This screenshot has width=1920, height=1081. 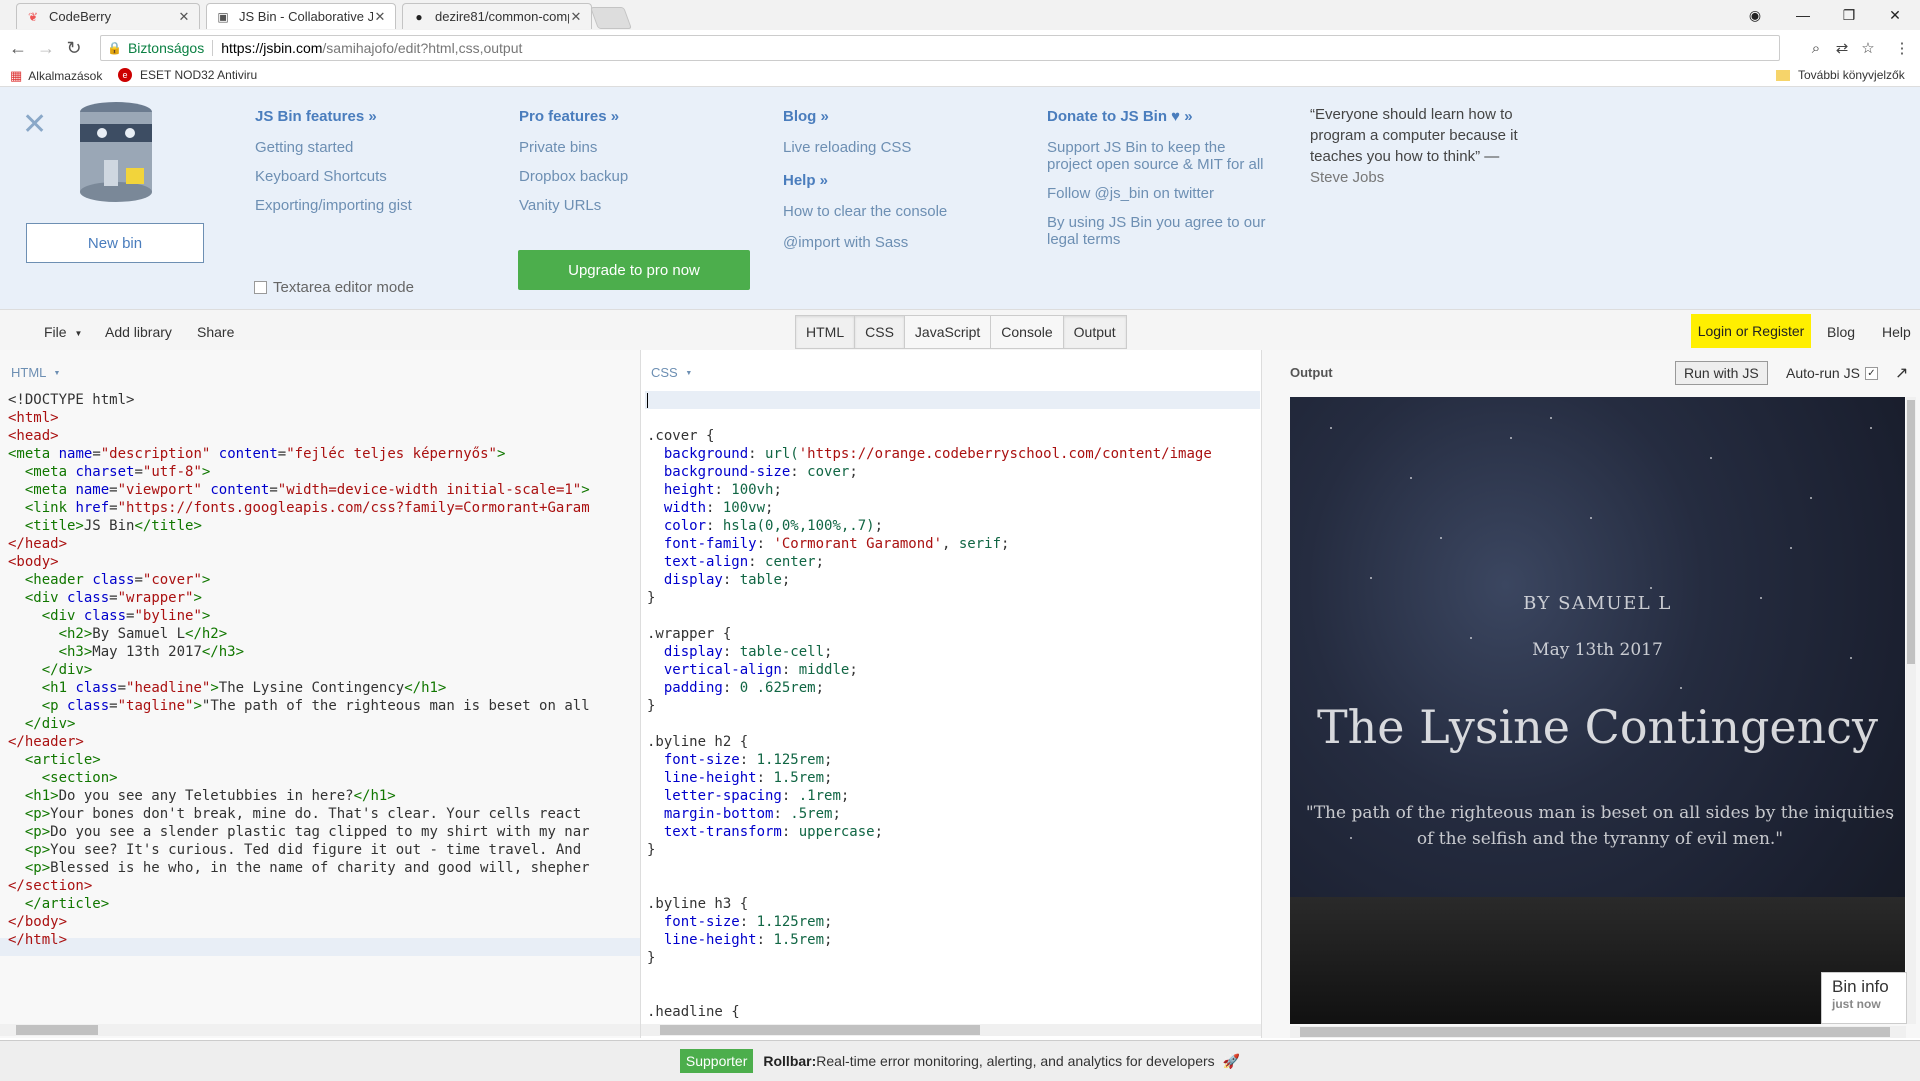 I want to click on restore-icon: ❐, so click(x=1849, y=15).